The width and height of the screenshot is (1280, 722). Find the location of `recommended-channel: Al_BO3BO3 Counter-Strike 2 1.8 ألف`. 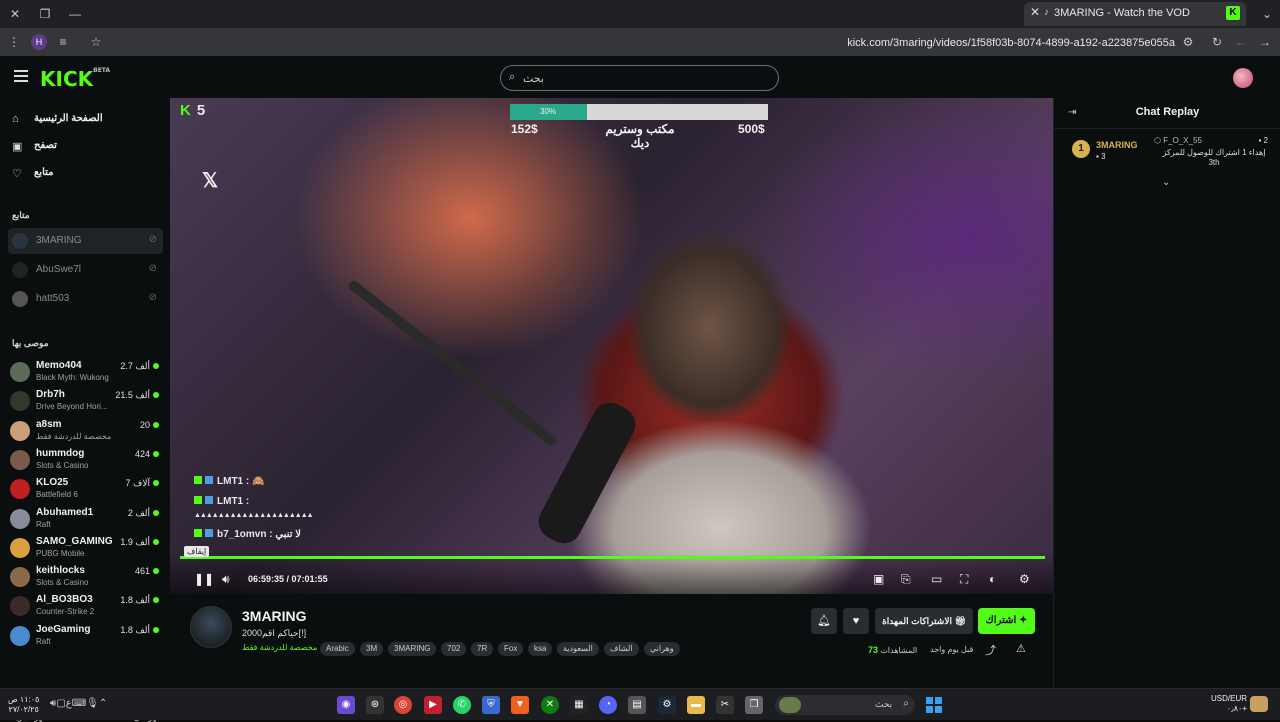

recommended-channel: Al_BO3BO3 Counter-Strike 2 1.8 ألف is located at coordinates (85, 606).